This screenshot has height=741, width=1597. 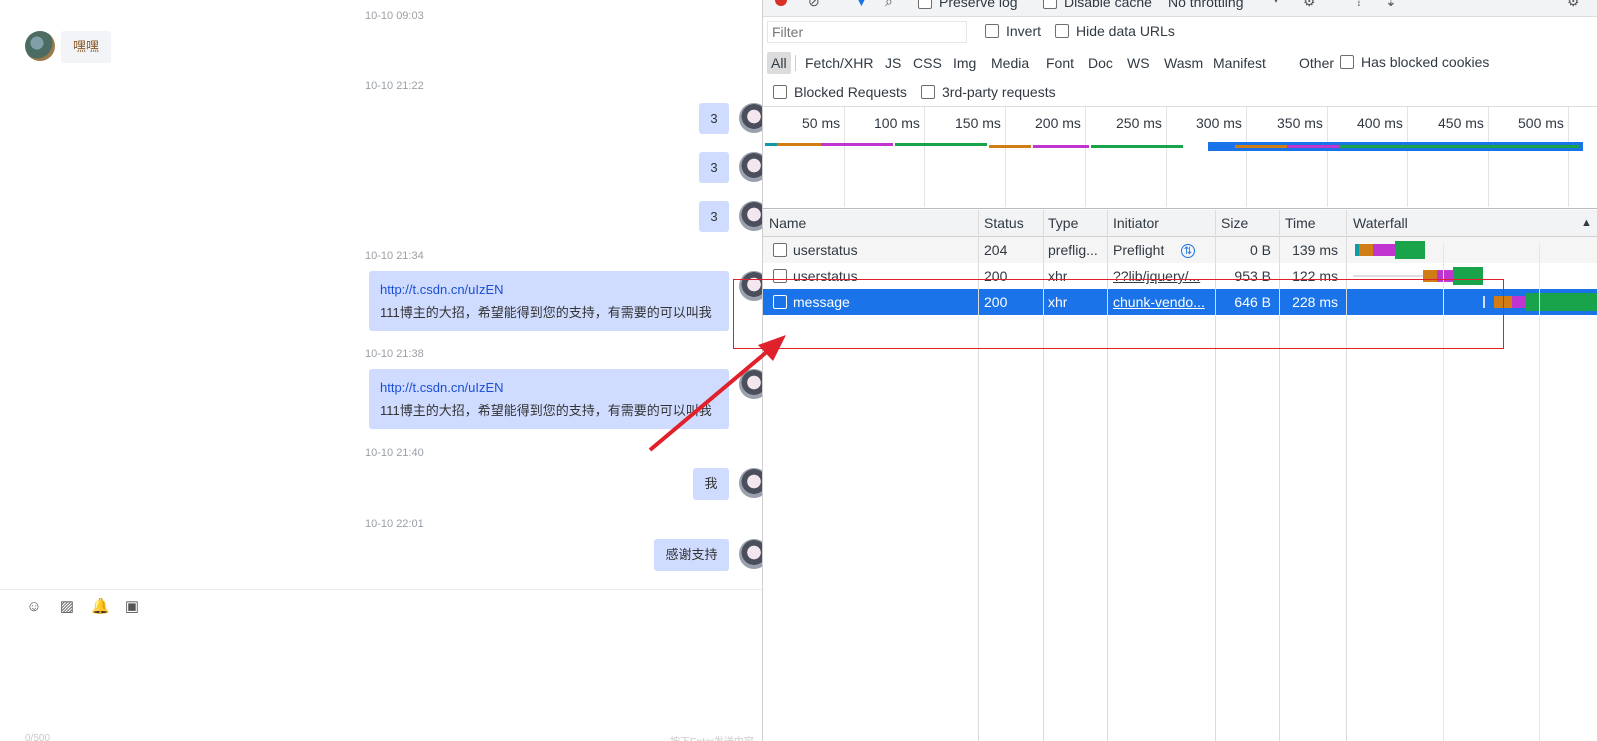 What do you see at coordinates (968, 5) in the screenshot?
I see `preserve-log-option: Preserve log` at bounding box center [968, 5].